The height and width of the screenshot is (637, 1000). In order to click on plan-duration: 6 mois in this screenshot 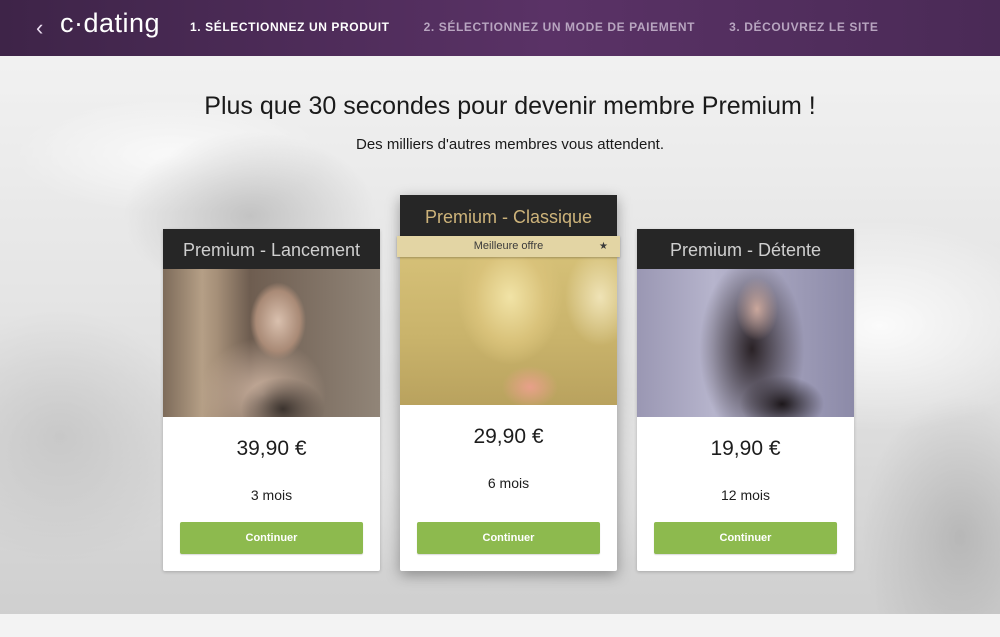, I will do `click(508, 483)`.